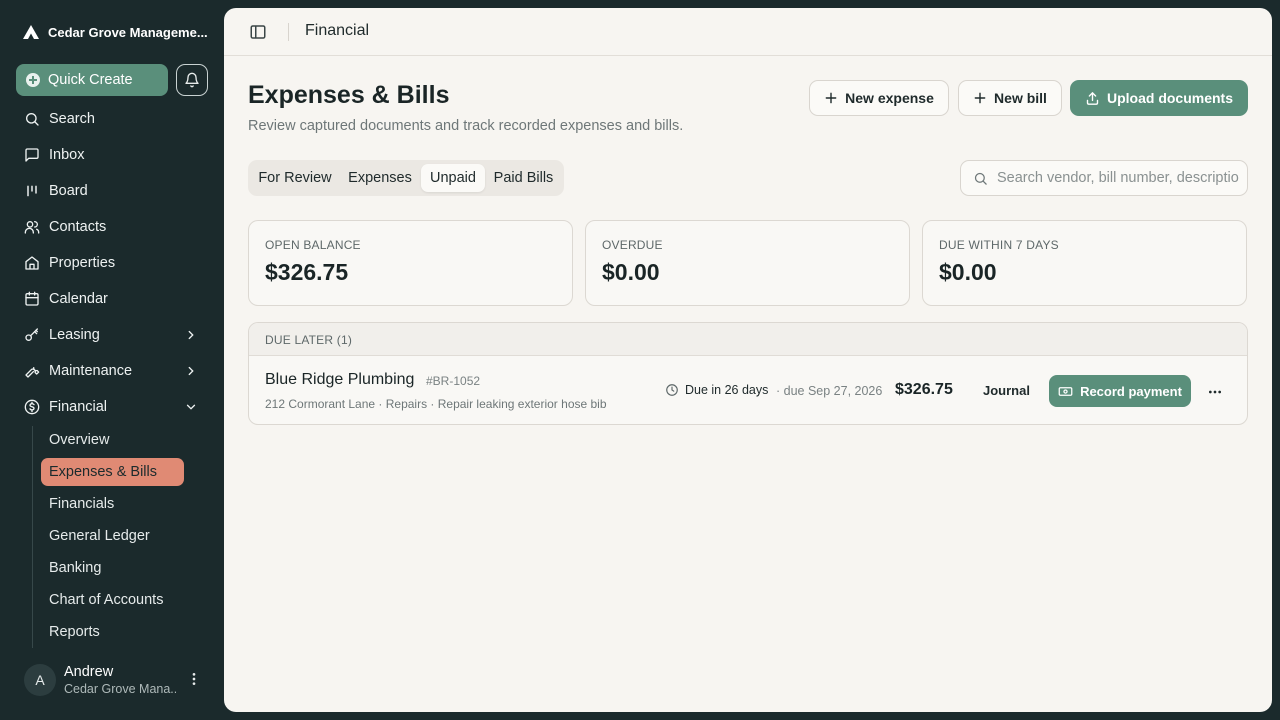  I want to click on quick-create-label: Quick Create, so click(90, 80).